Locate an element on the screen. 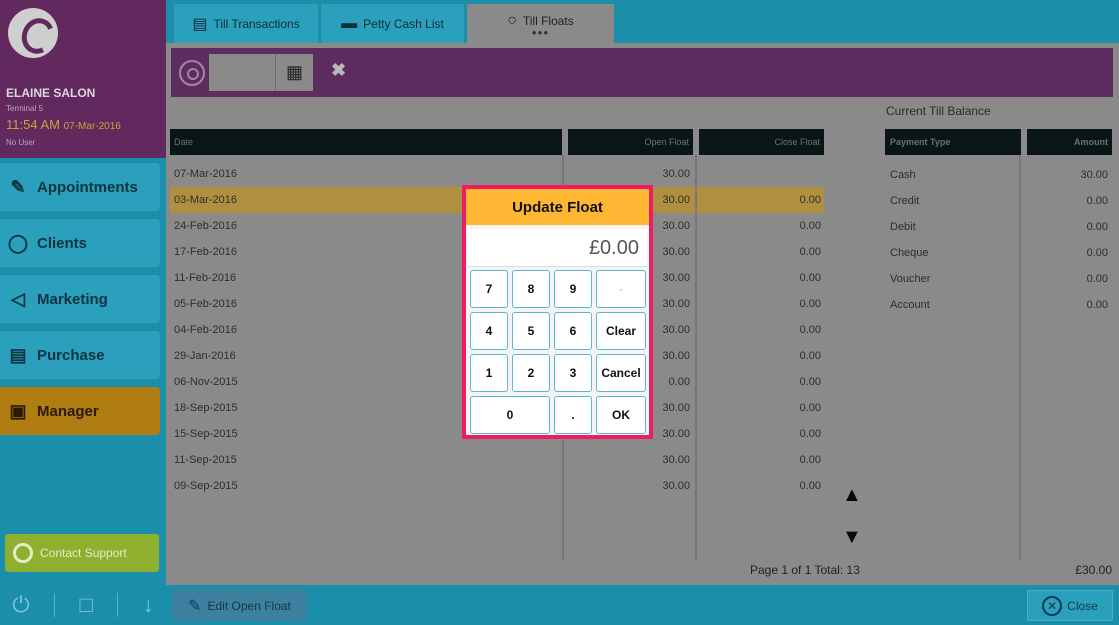  edit-open-float-button: ✎ Edit Open Float is located at coordinates (239, 605).